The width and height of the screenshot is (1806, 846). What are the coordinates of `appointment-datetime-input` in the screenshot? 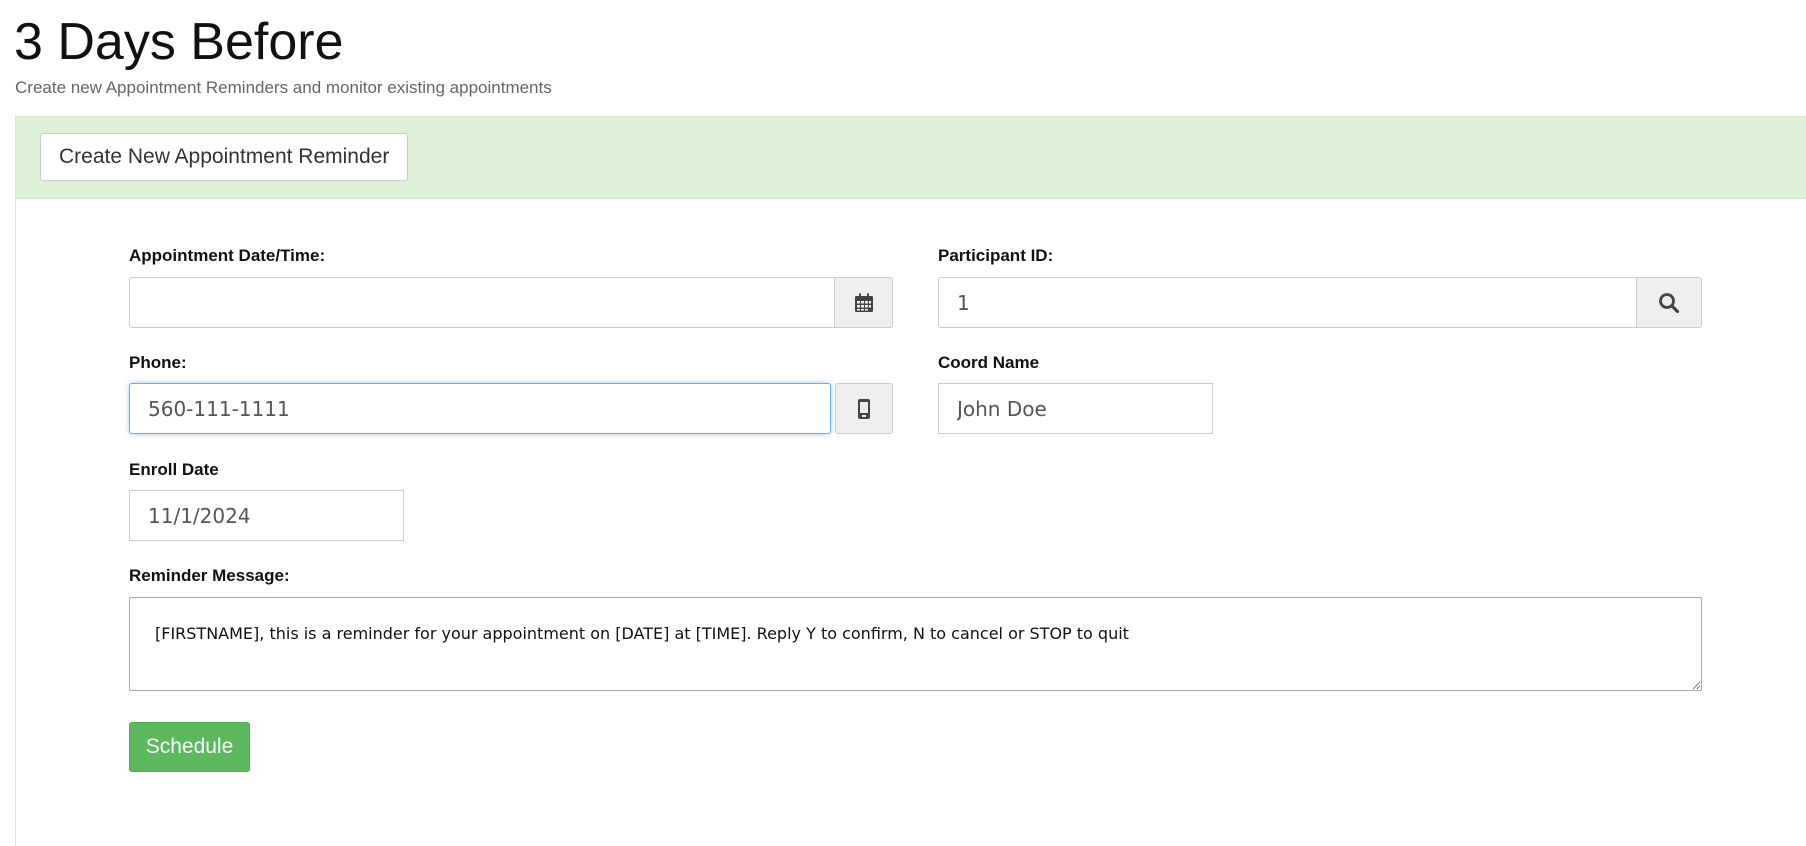 It's located at (482, 302).